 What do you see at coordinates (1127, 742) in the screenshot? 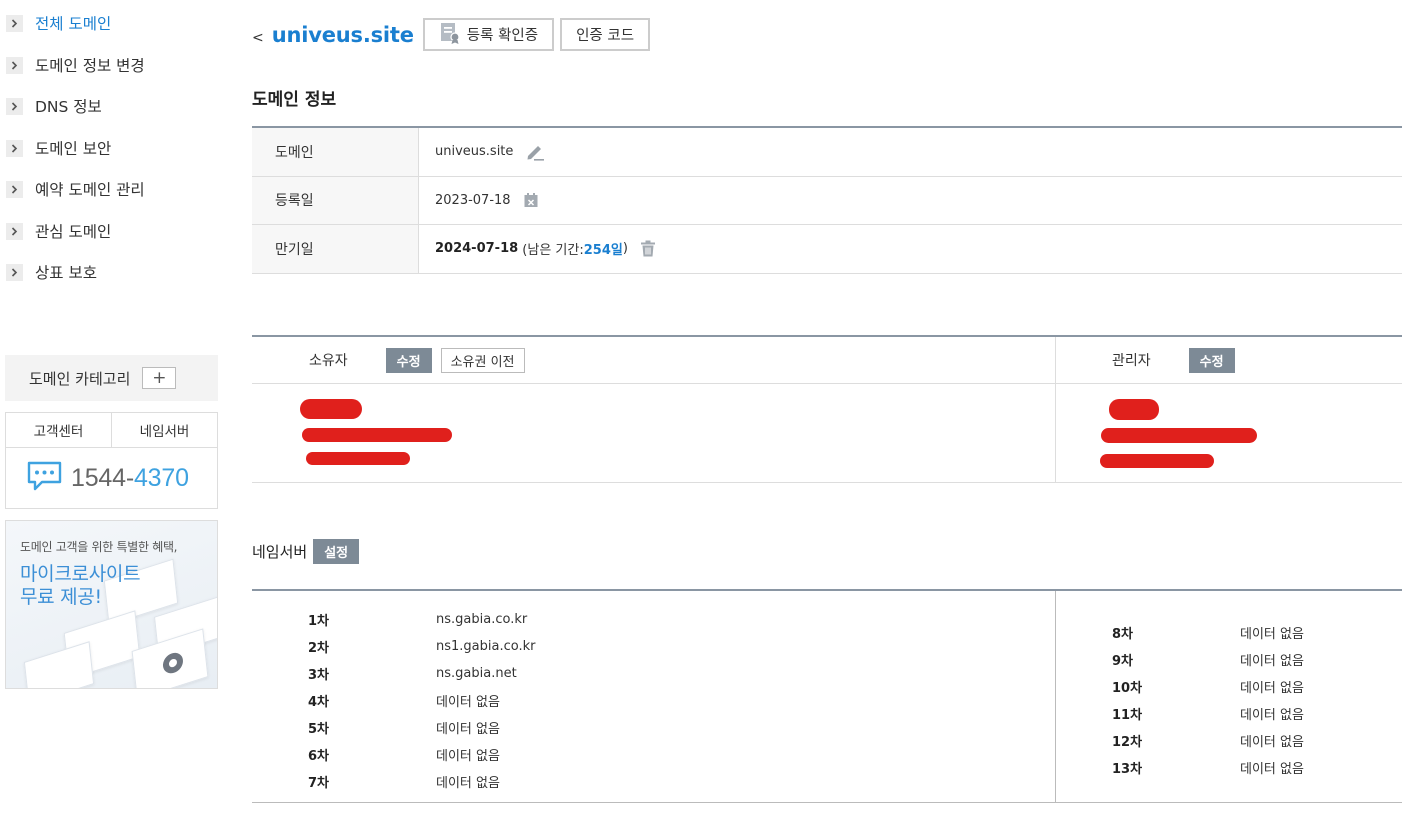
I see `ns-order: 12차` at bounding box center [1127, 742].